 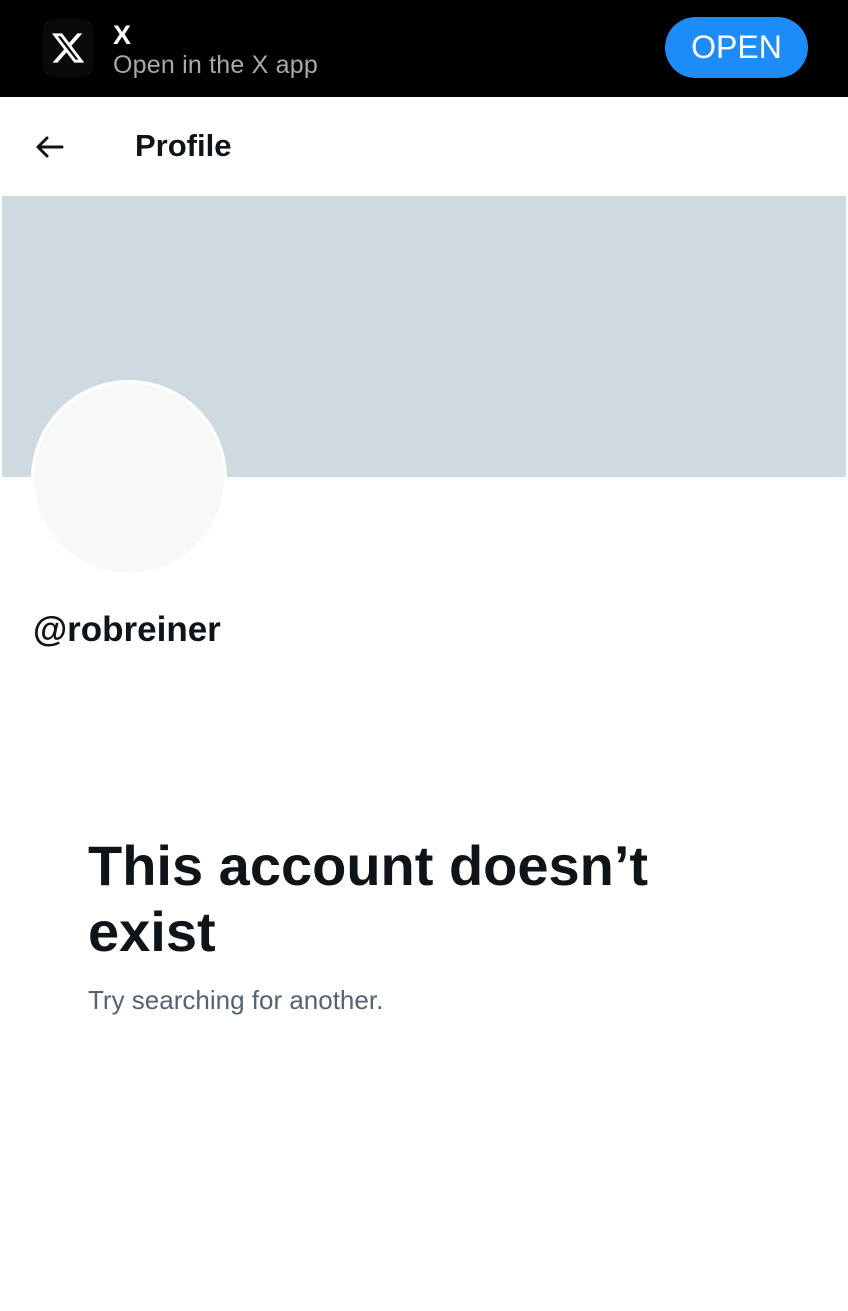 I want to click on open-app-button: OPEN, so click(x=736, y=47).